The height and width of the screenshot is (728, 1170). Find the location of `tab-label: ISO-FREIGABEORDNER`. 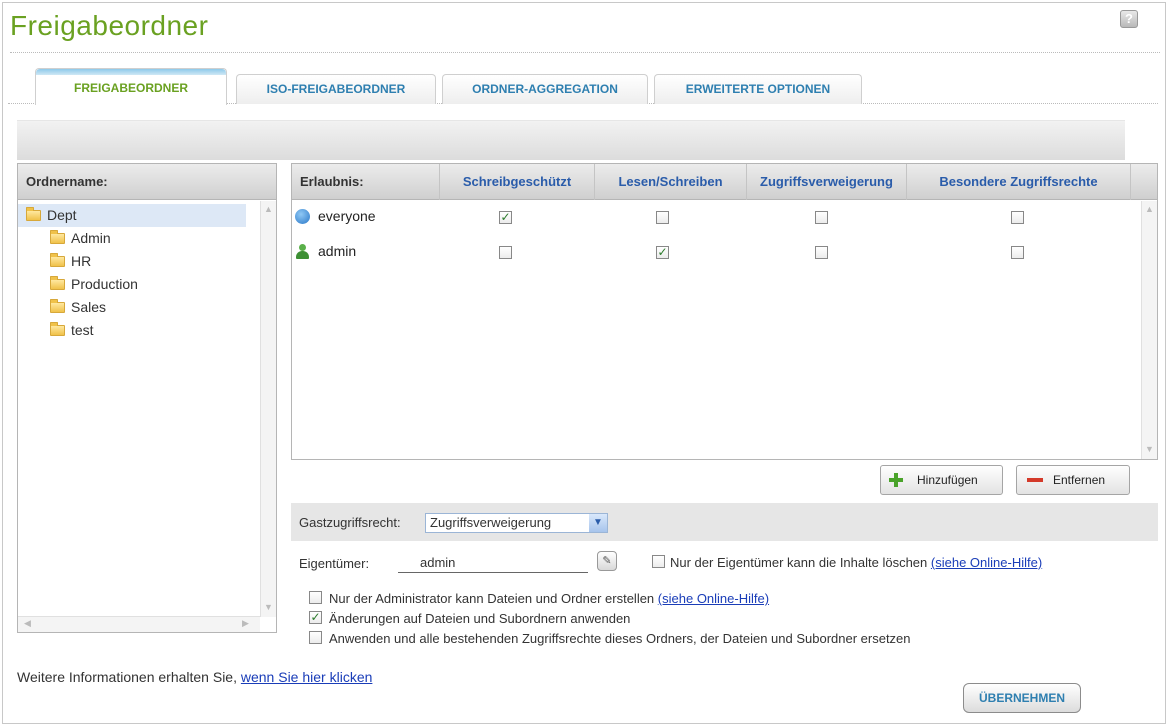

tab-label: ISO-FREIGABEORDNER is located at coordinates (336, 89).